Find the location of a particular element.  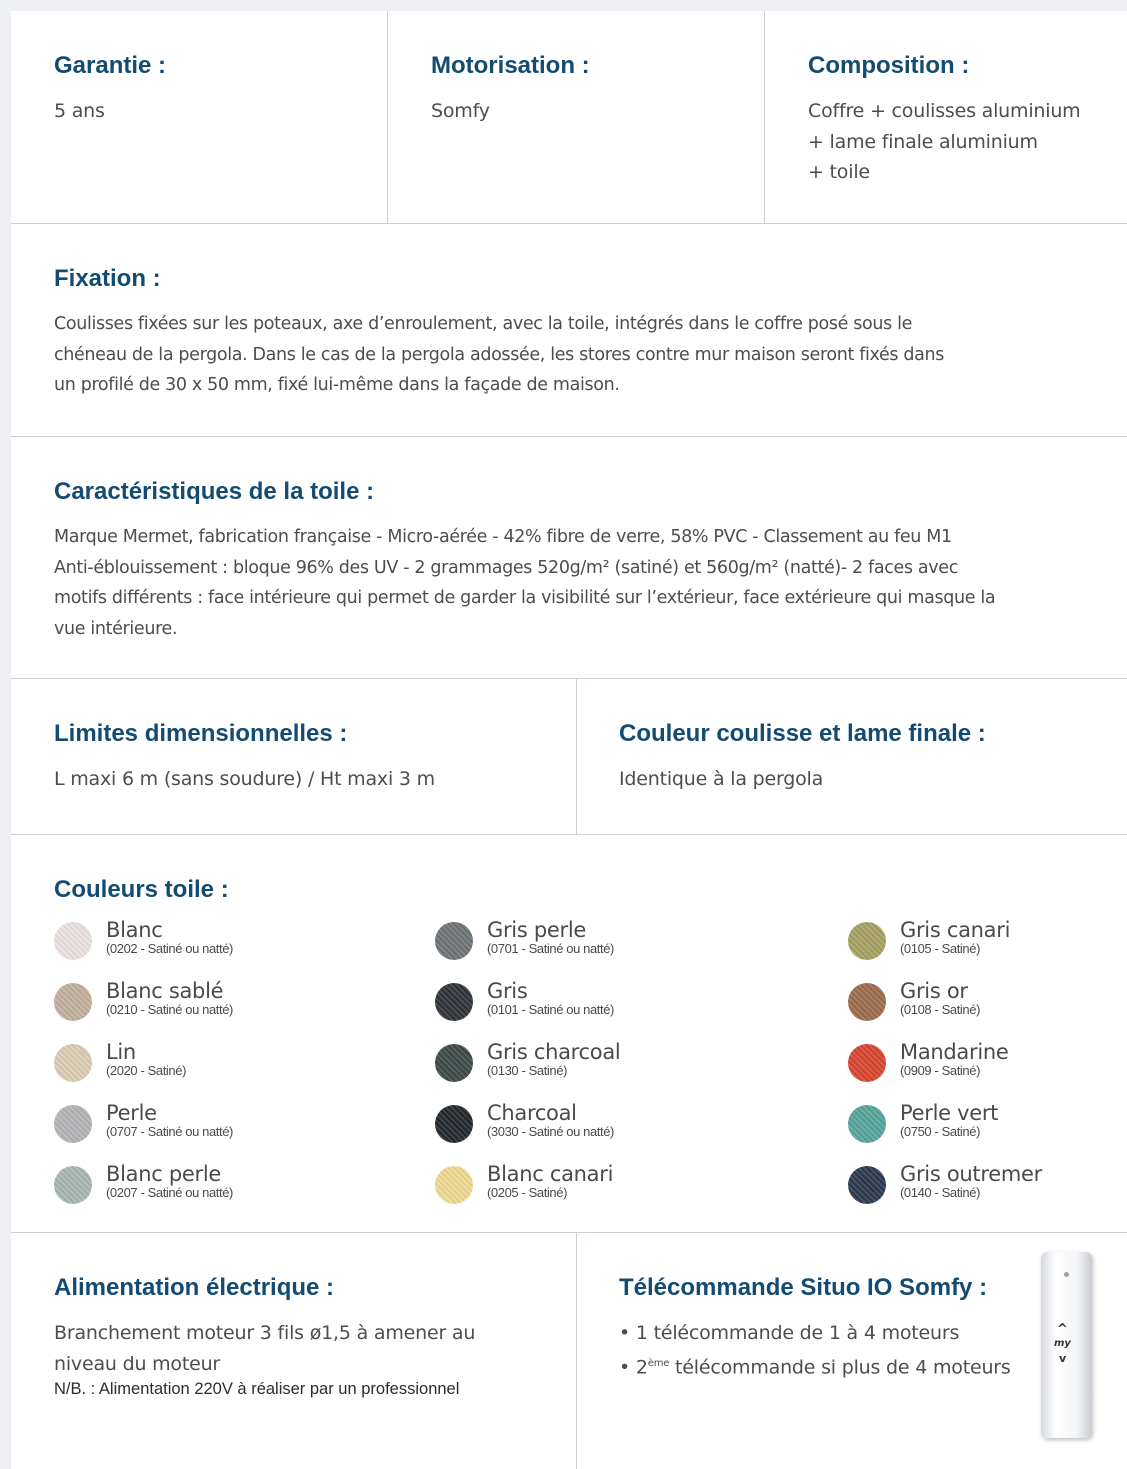

color-swatch-text: Gris perle (0701 - Satiné ou natté) is located at coordinates (550, 938).